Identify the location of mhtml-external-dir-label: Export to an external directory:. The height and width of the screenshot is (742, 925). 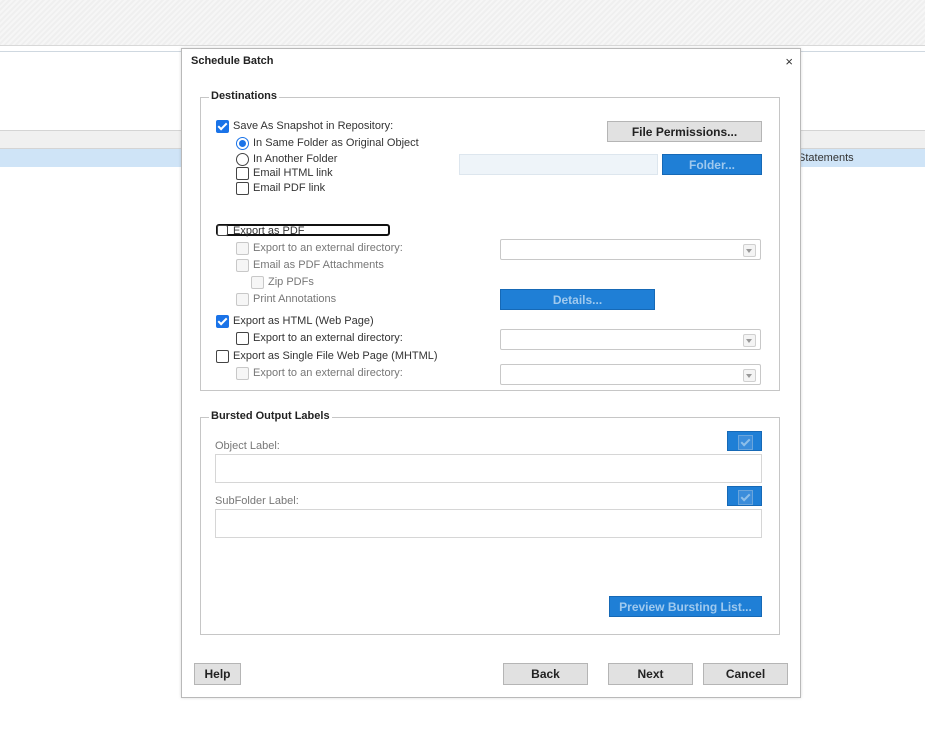
(328, 373).